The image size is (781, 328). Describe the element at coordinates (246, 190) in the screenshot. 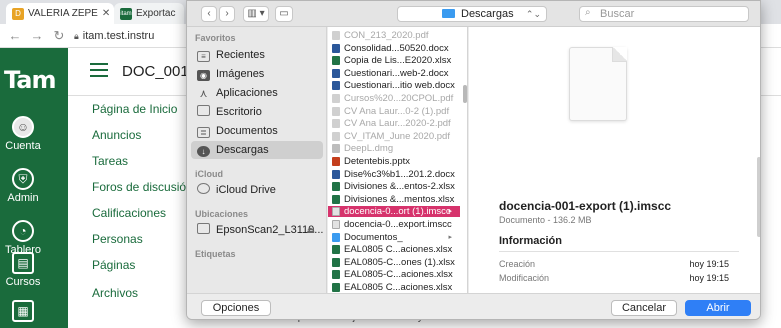

I see `sidebar-item-label: iCloud Drive` at that location.